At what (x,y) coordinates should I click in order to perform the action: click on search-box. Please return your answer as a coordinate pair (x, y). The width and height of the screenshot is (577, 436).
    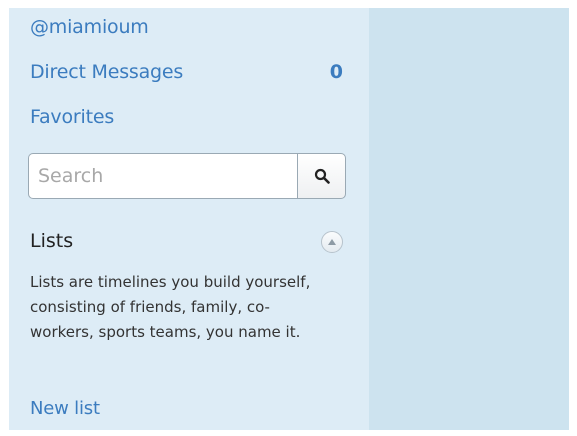
    Looking at the image, I should click on (187, 176).